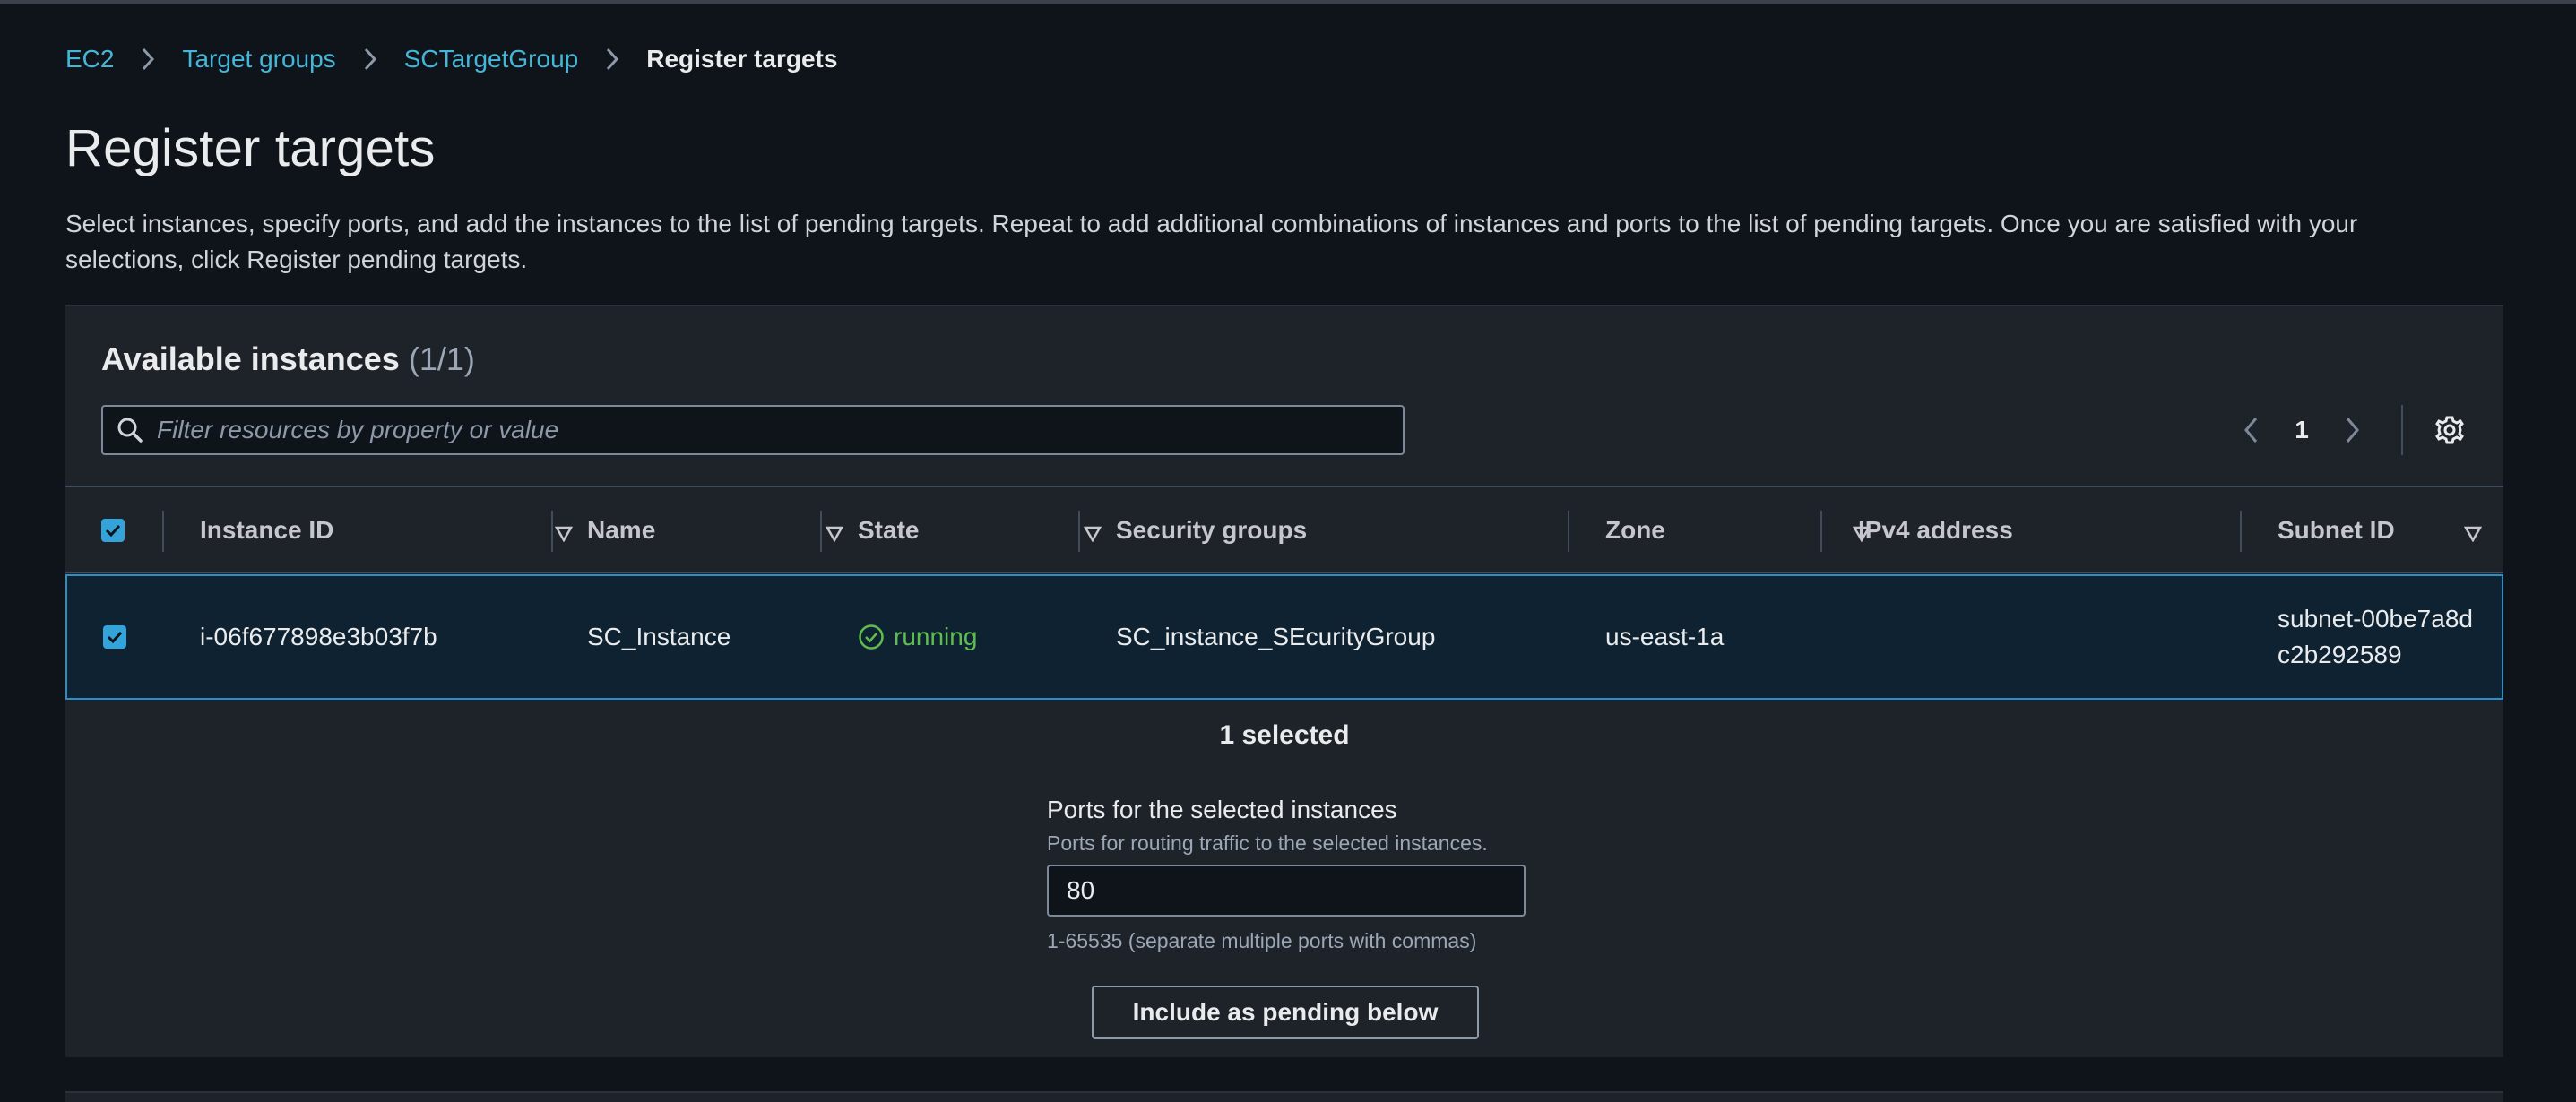 The image size is (2576, 1102). What do you see at coordinates (1212, 530) in the screenshot?
I see `column-header-label: Security groups` at bounding box center [1212, 530].